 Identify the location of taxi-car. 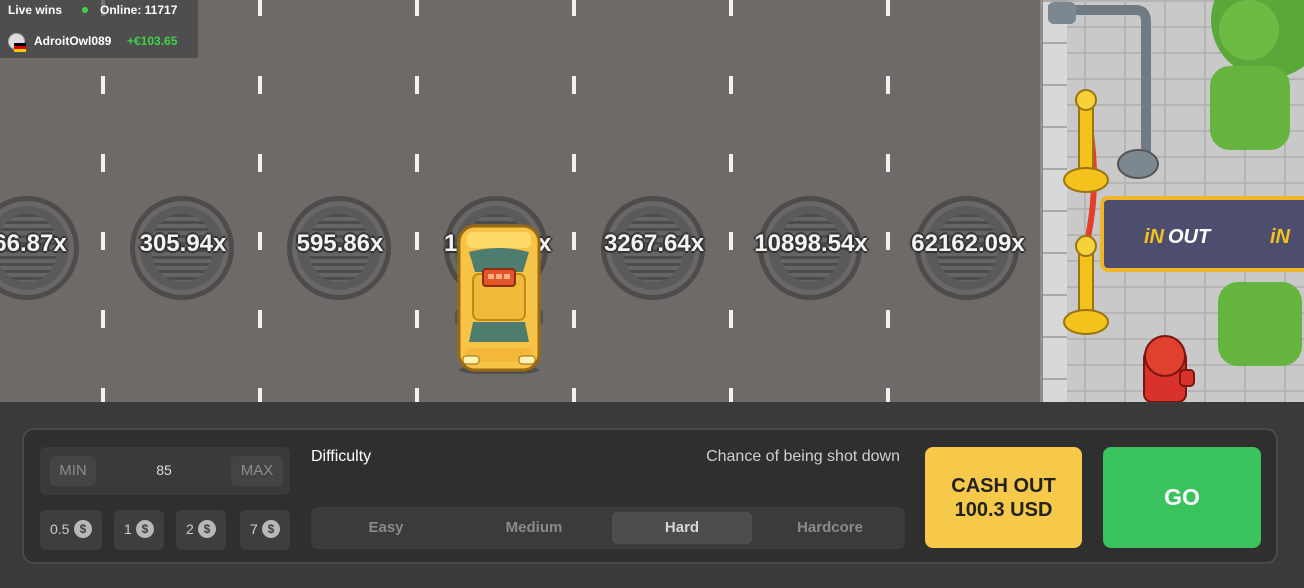
(499, 299).